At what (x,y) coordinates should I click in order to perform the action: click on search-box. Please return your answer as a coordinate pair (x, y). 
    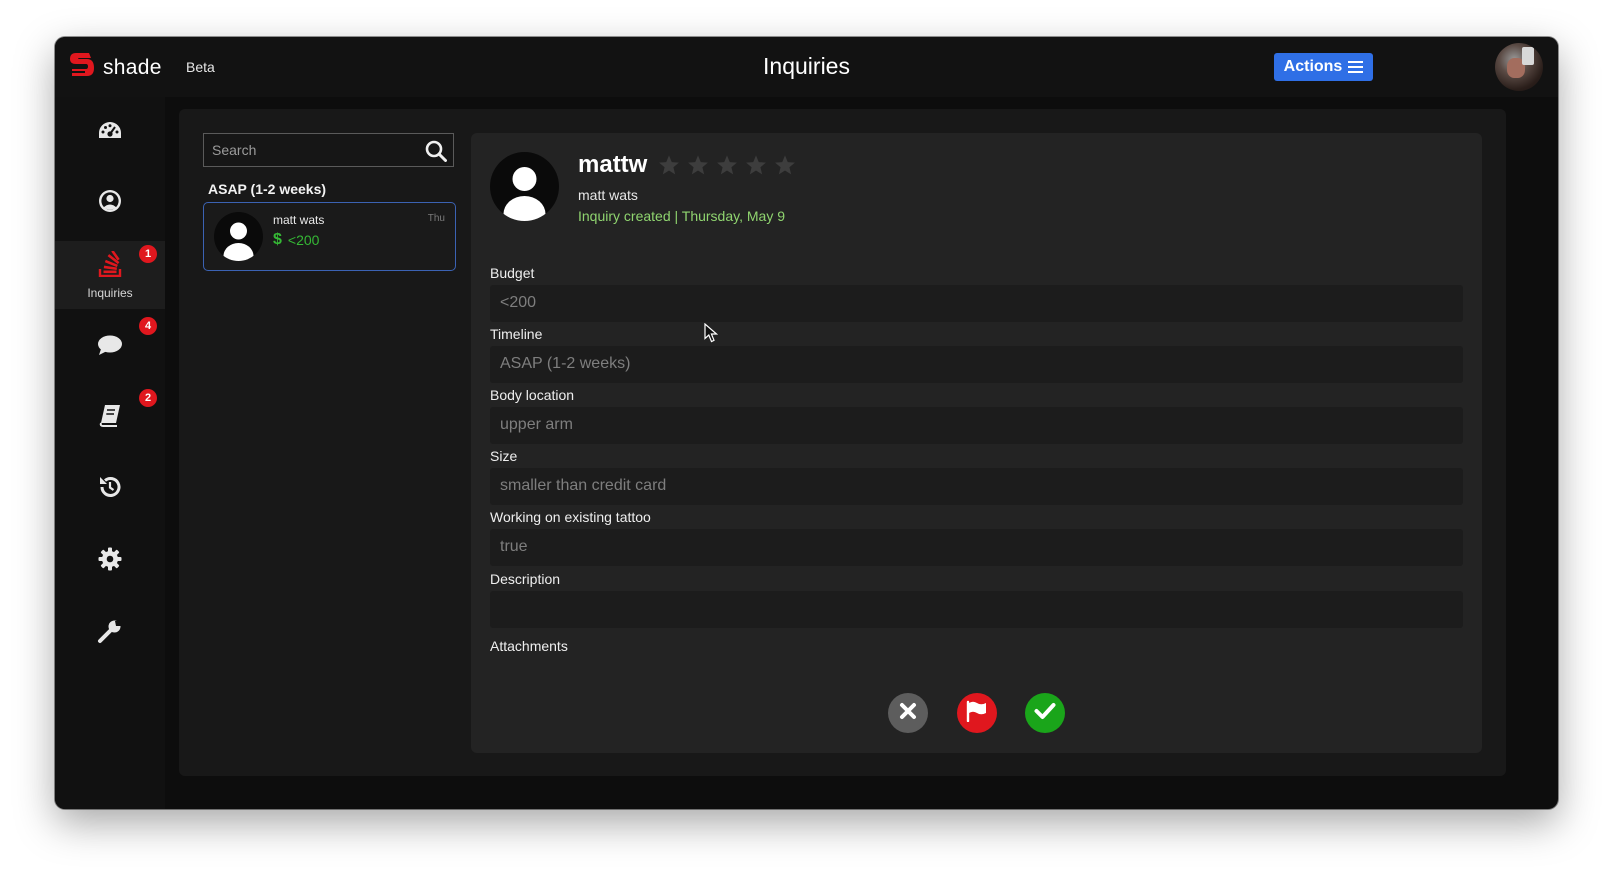
    Looking at the image, I should click on (328, 150).